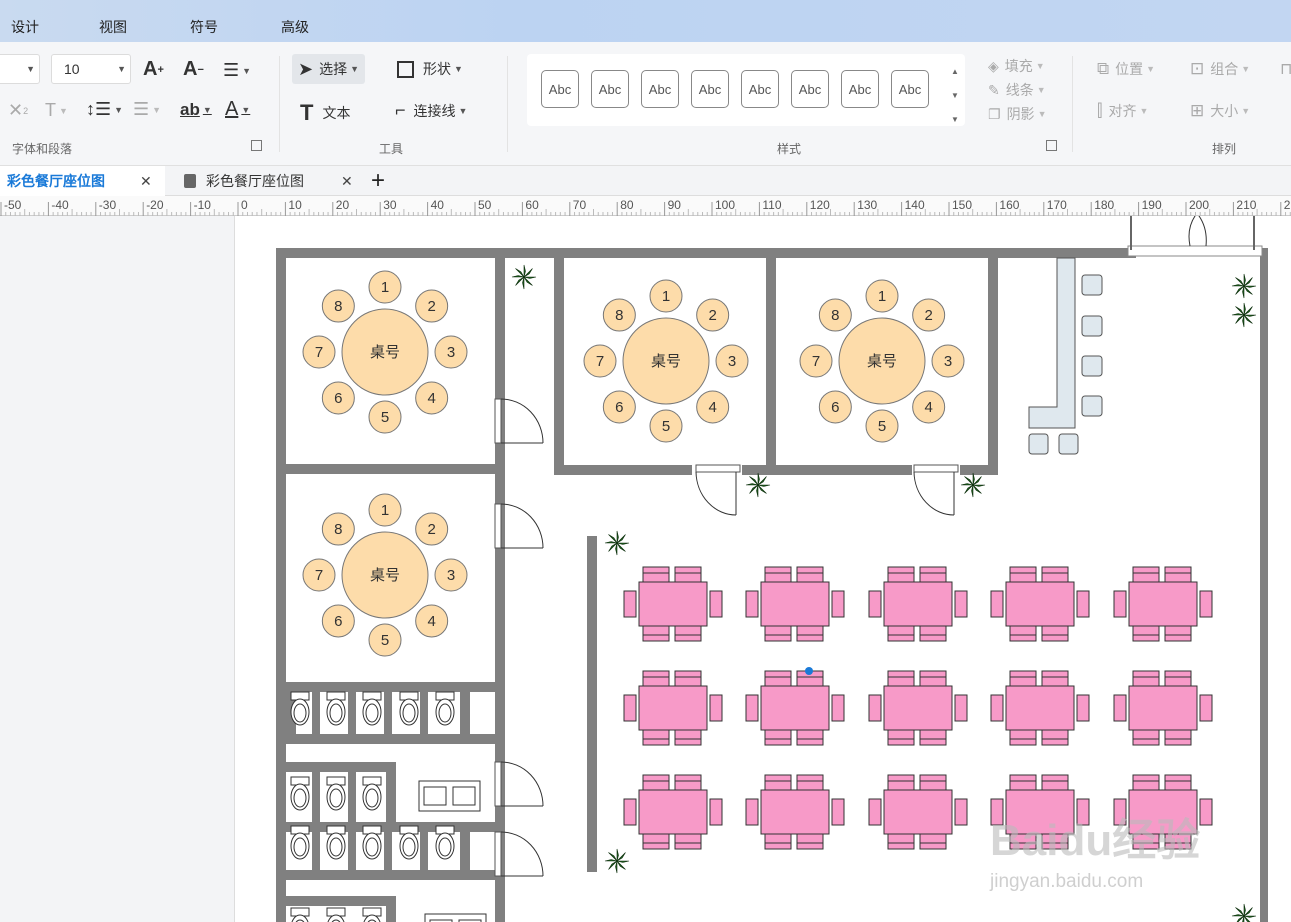 The width and height of the screenshot is (1291, 922). I want to click on menu-symbol: 符号, so click(204, 27).